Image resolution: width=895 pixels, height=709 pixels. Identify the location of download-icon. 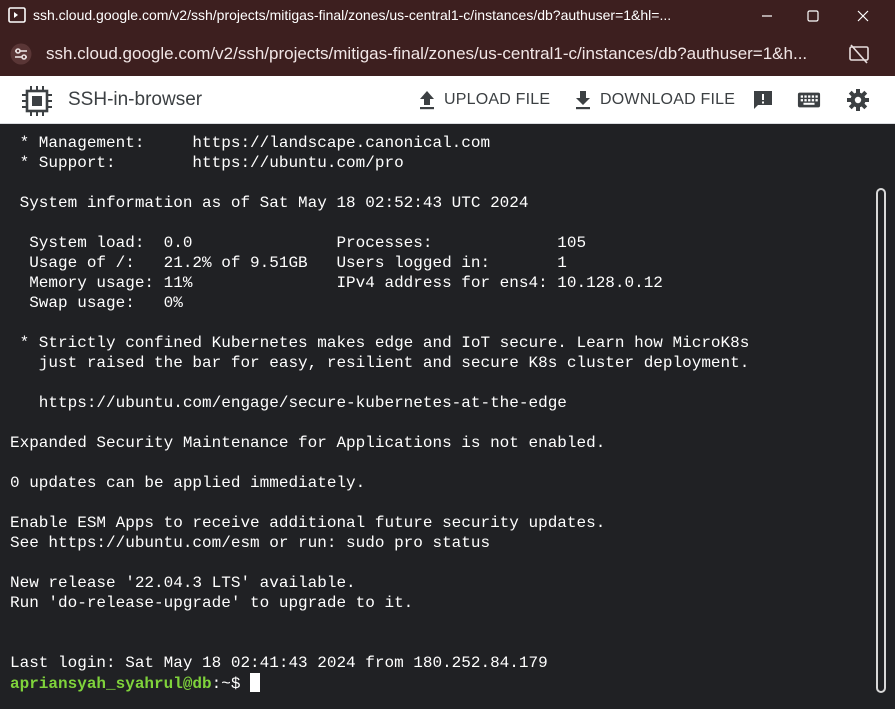
(583, 100).